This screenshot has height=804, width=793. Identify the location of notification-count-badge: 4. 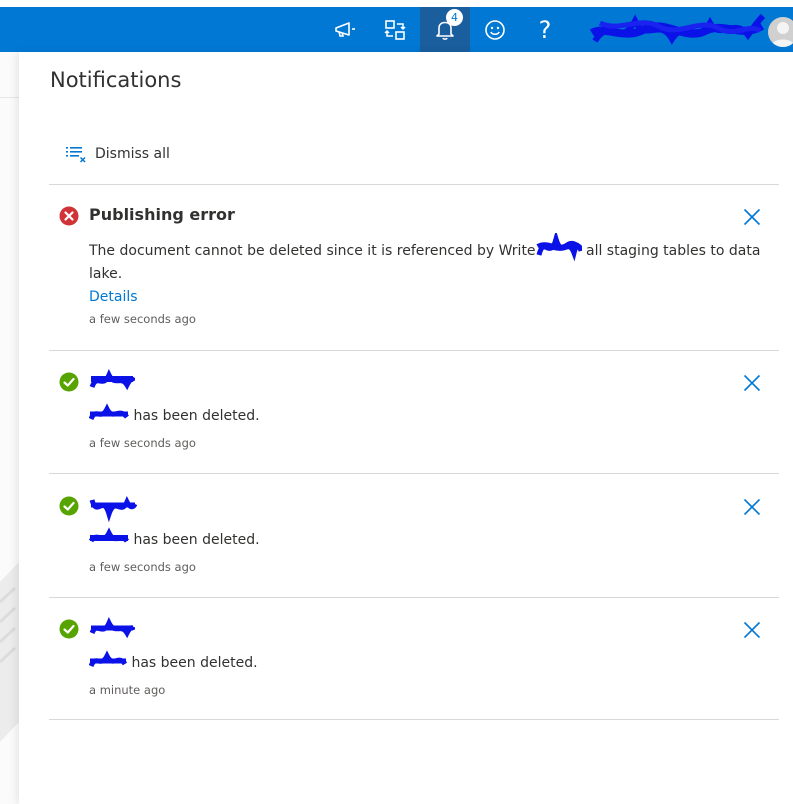
(454, 17).